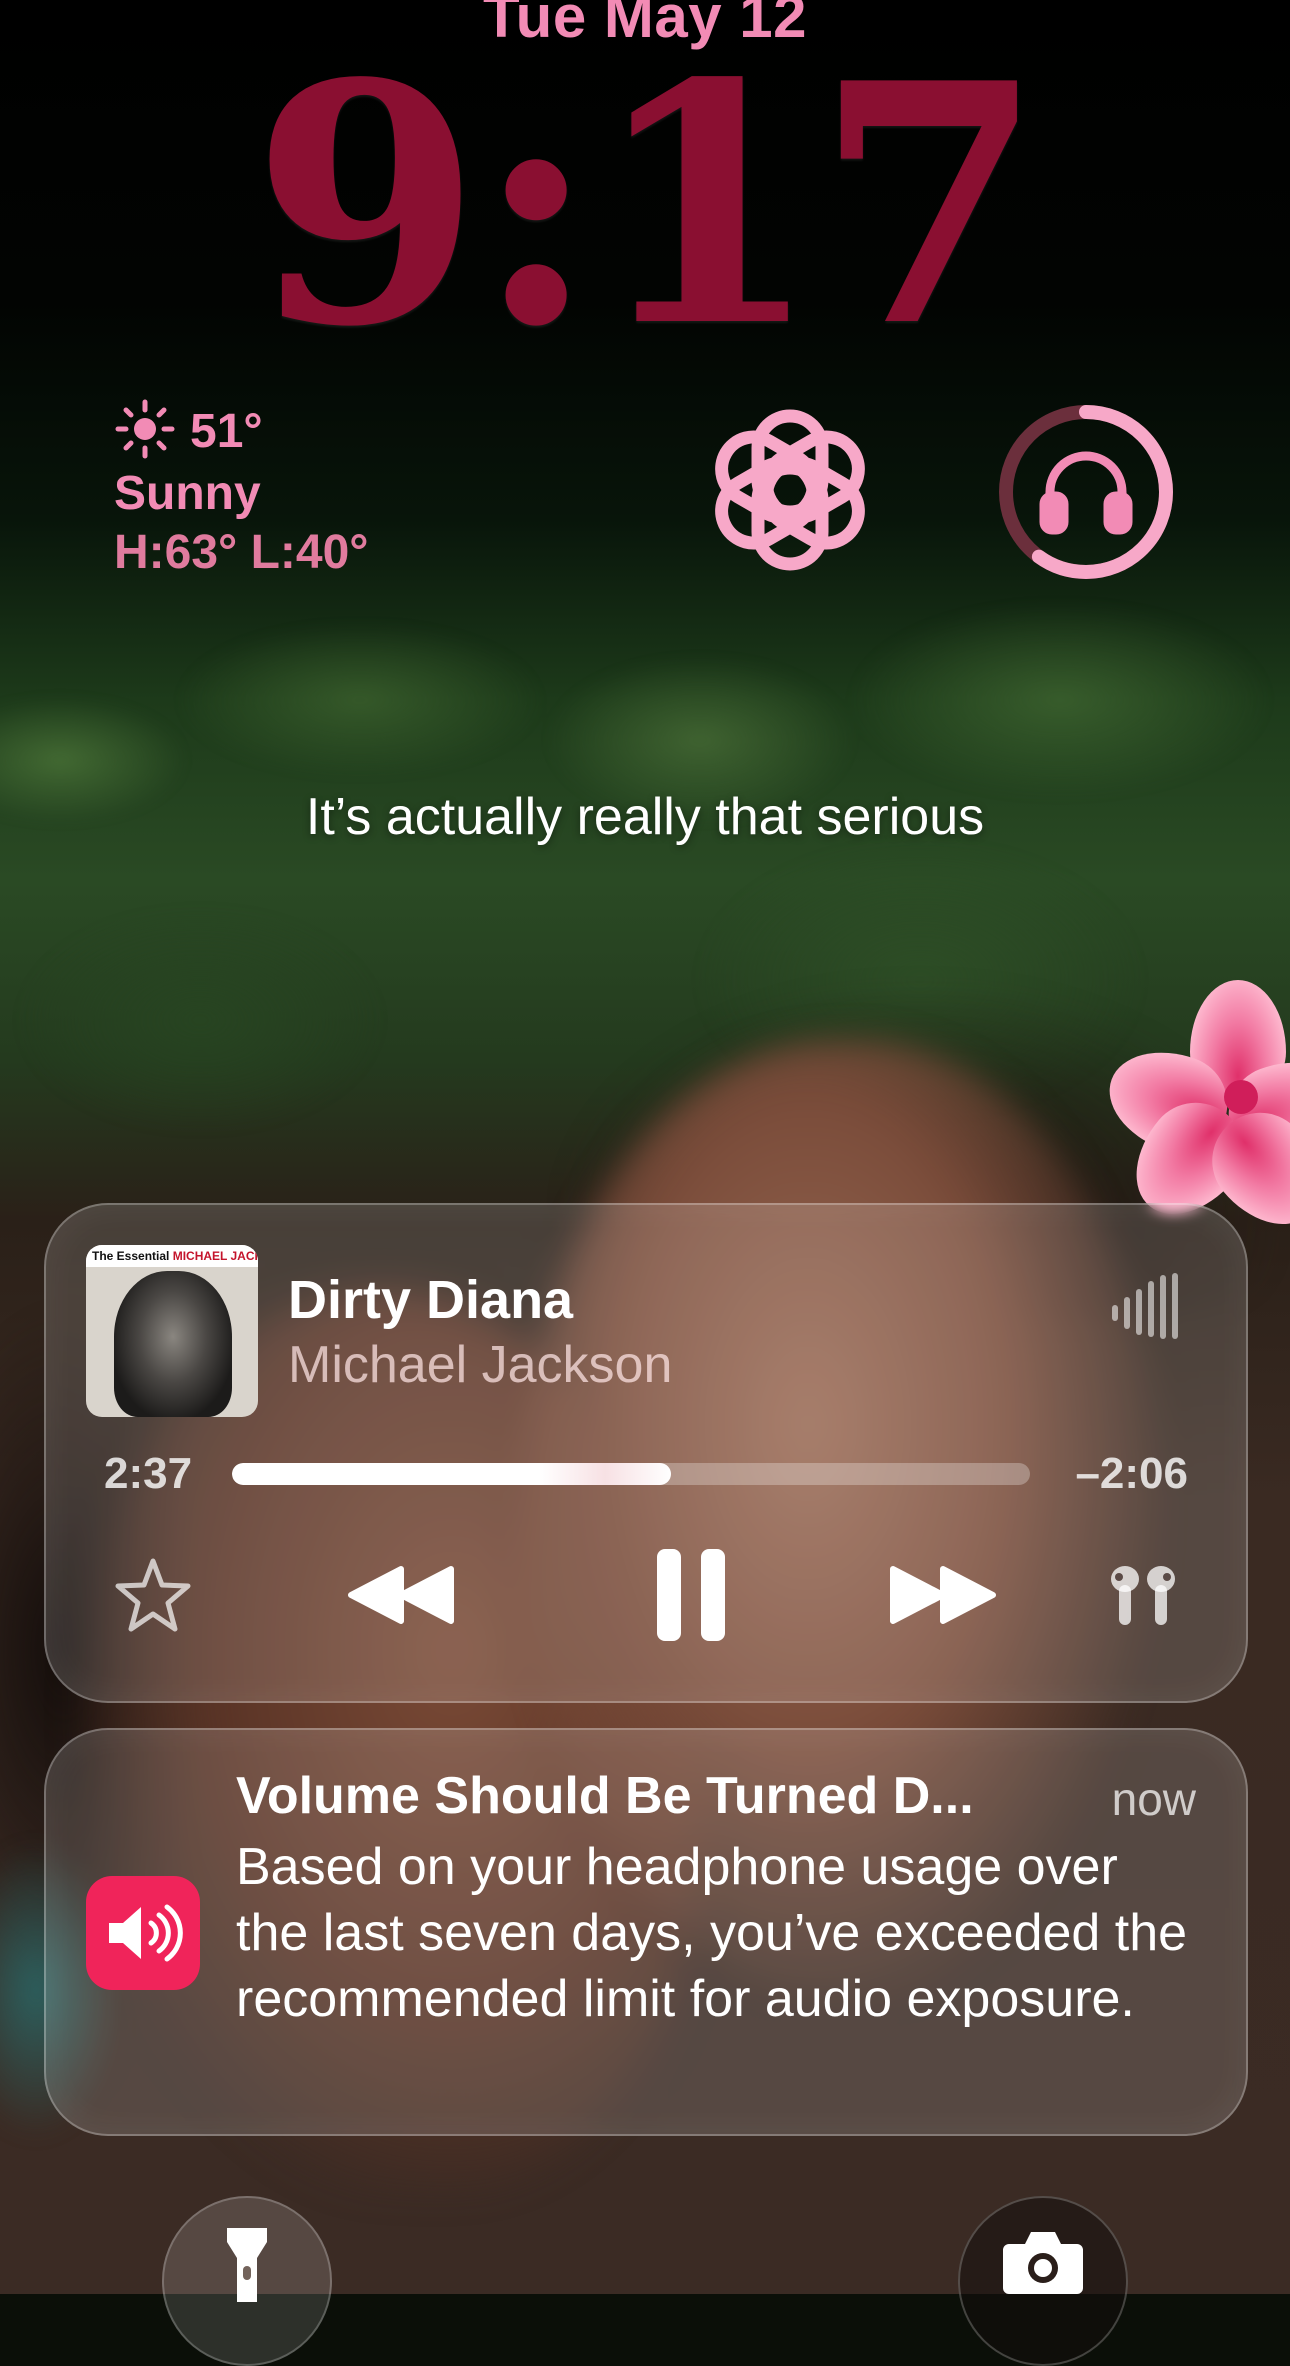  What do you see at coordinates (1153, 1799) in the screenshot?
I see `notification-time: now` at bounding box center [1153, 1799].